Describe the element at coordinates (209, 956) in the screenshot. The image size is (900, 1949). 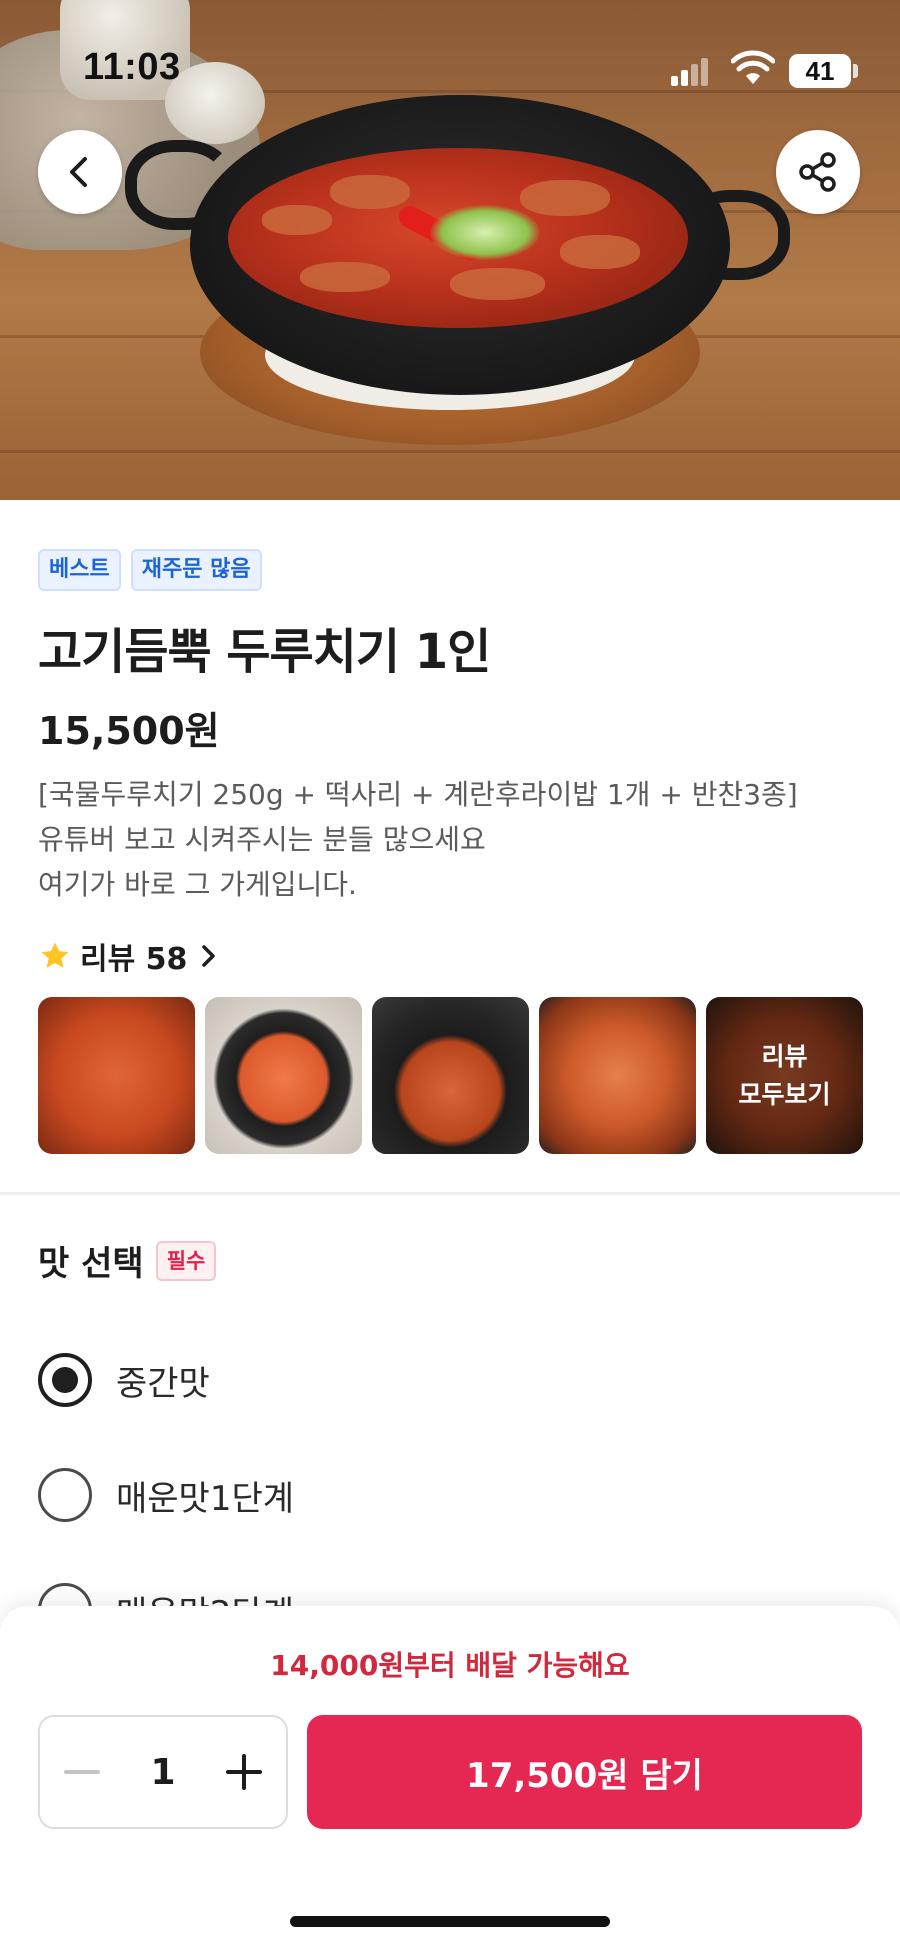
I see `chevron-right-icon` at that location.